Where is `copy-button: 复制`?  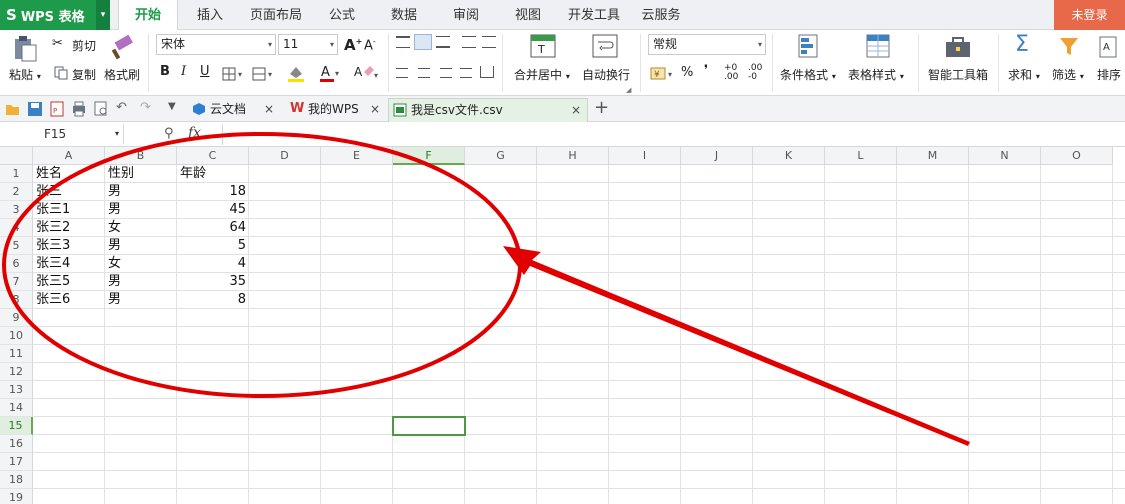
copy-button: 复制 is located at coordinates (84, 74).